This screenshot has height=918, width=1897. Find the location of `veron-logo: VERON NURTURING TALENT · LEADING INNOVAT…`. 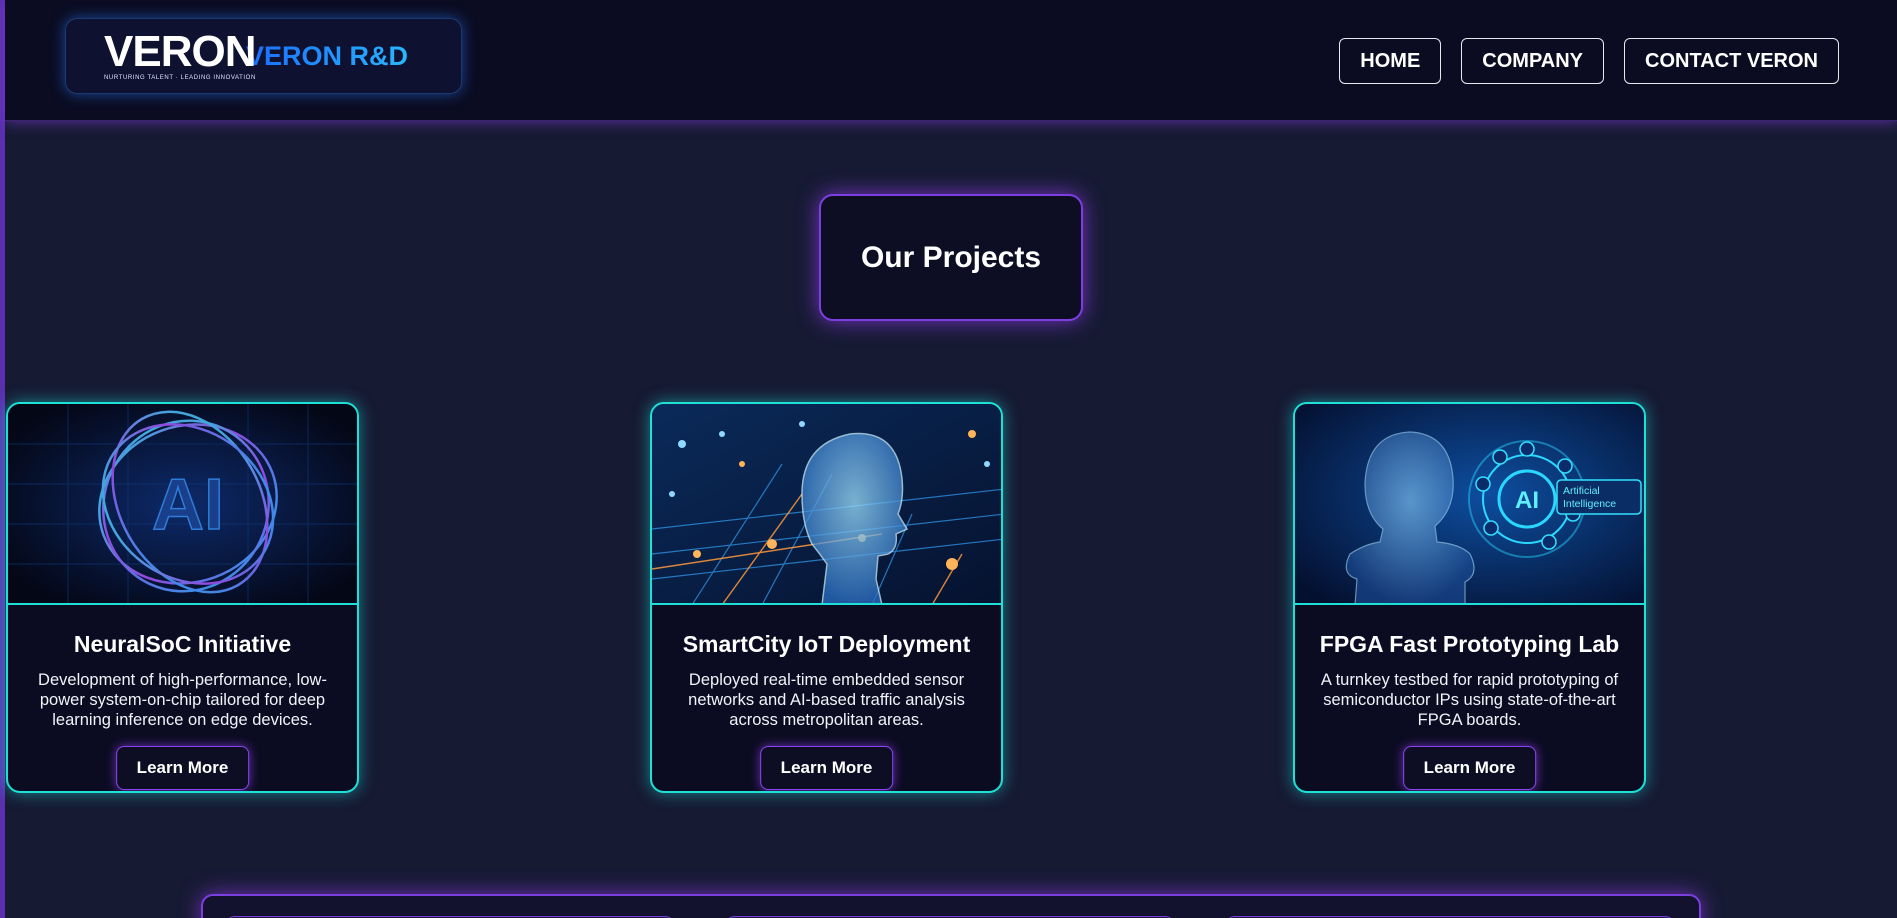

veron-logo: VERON NURTURING TALENT · LEADING INNOVAT… is located at coordinates (180, 54).